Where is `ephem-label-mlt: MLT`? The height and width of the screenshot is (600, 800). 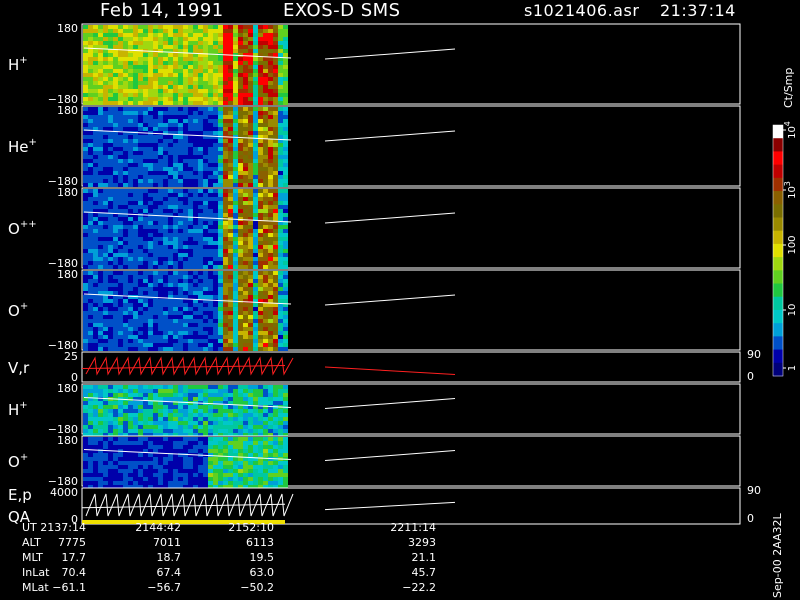 ephem-label-mlt: MLT is located at coordinates (32, 557).